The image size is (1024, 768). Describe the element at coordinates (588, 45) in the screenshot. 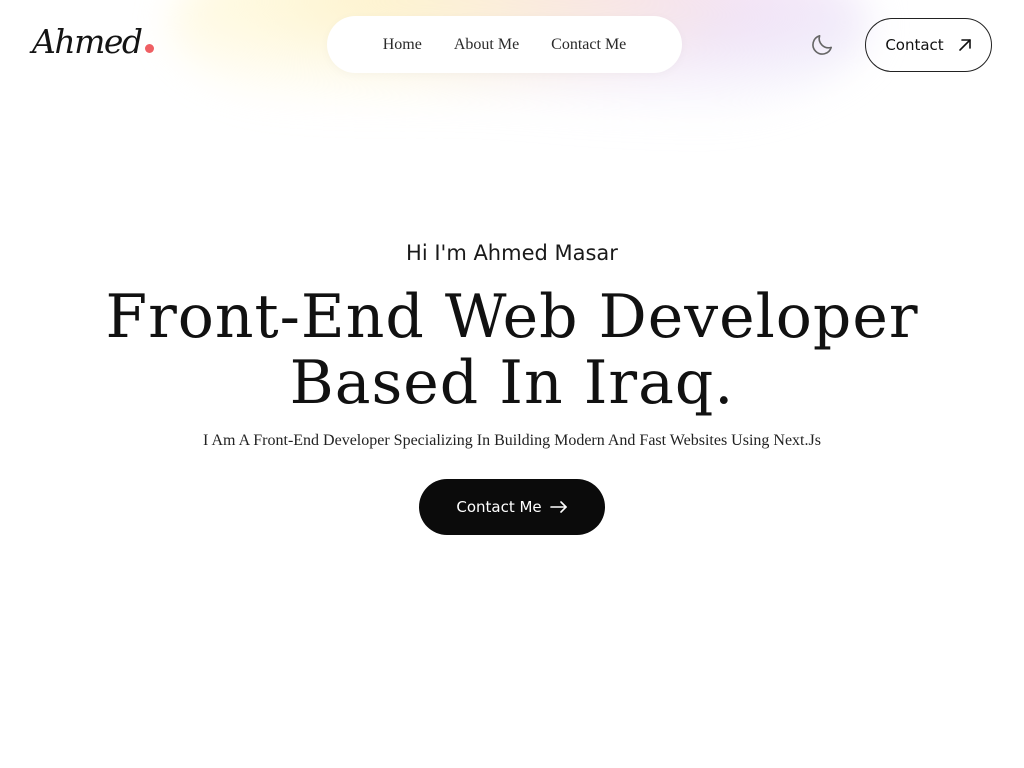

I see `nav-link-contact-me: Contact Me` at that location.